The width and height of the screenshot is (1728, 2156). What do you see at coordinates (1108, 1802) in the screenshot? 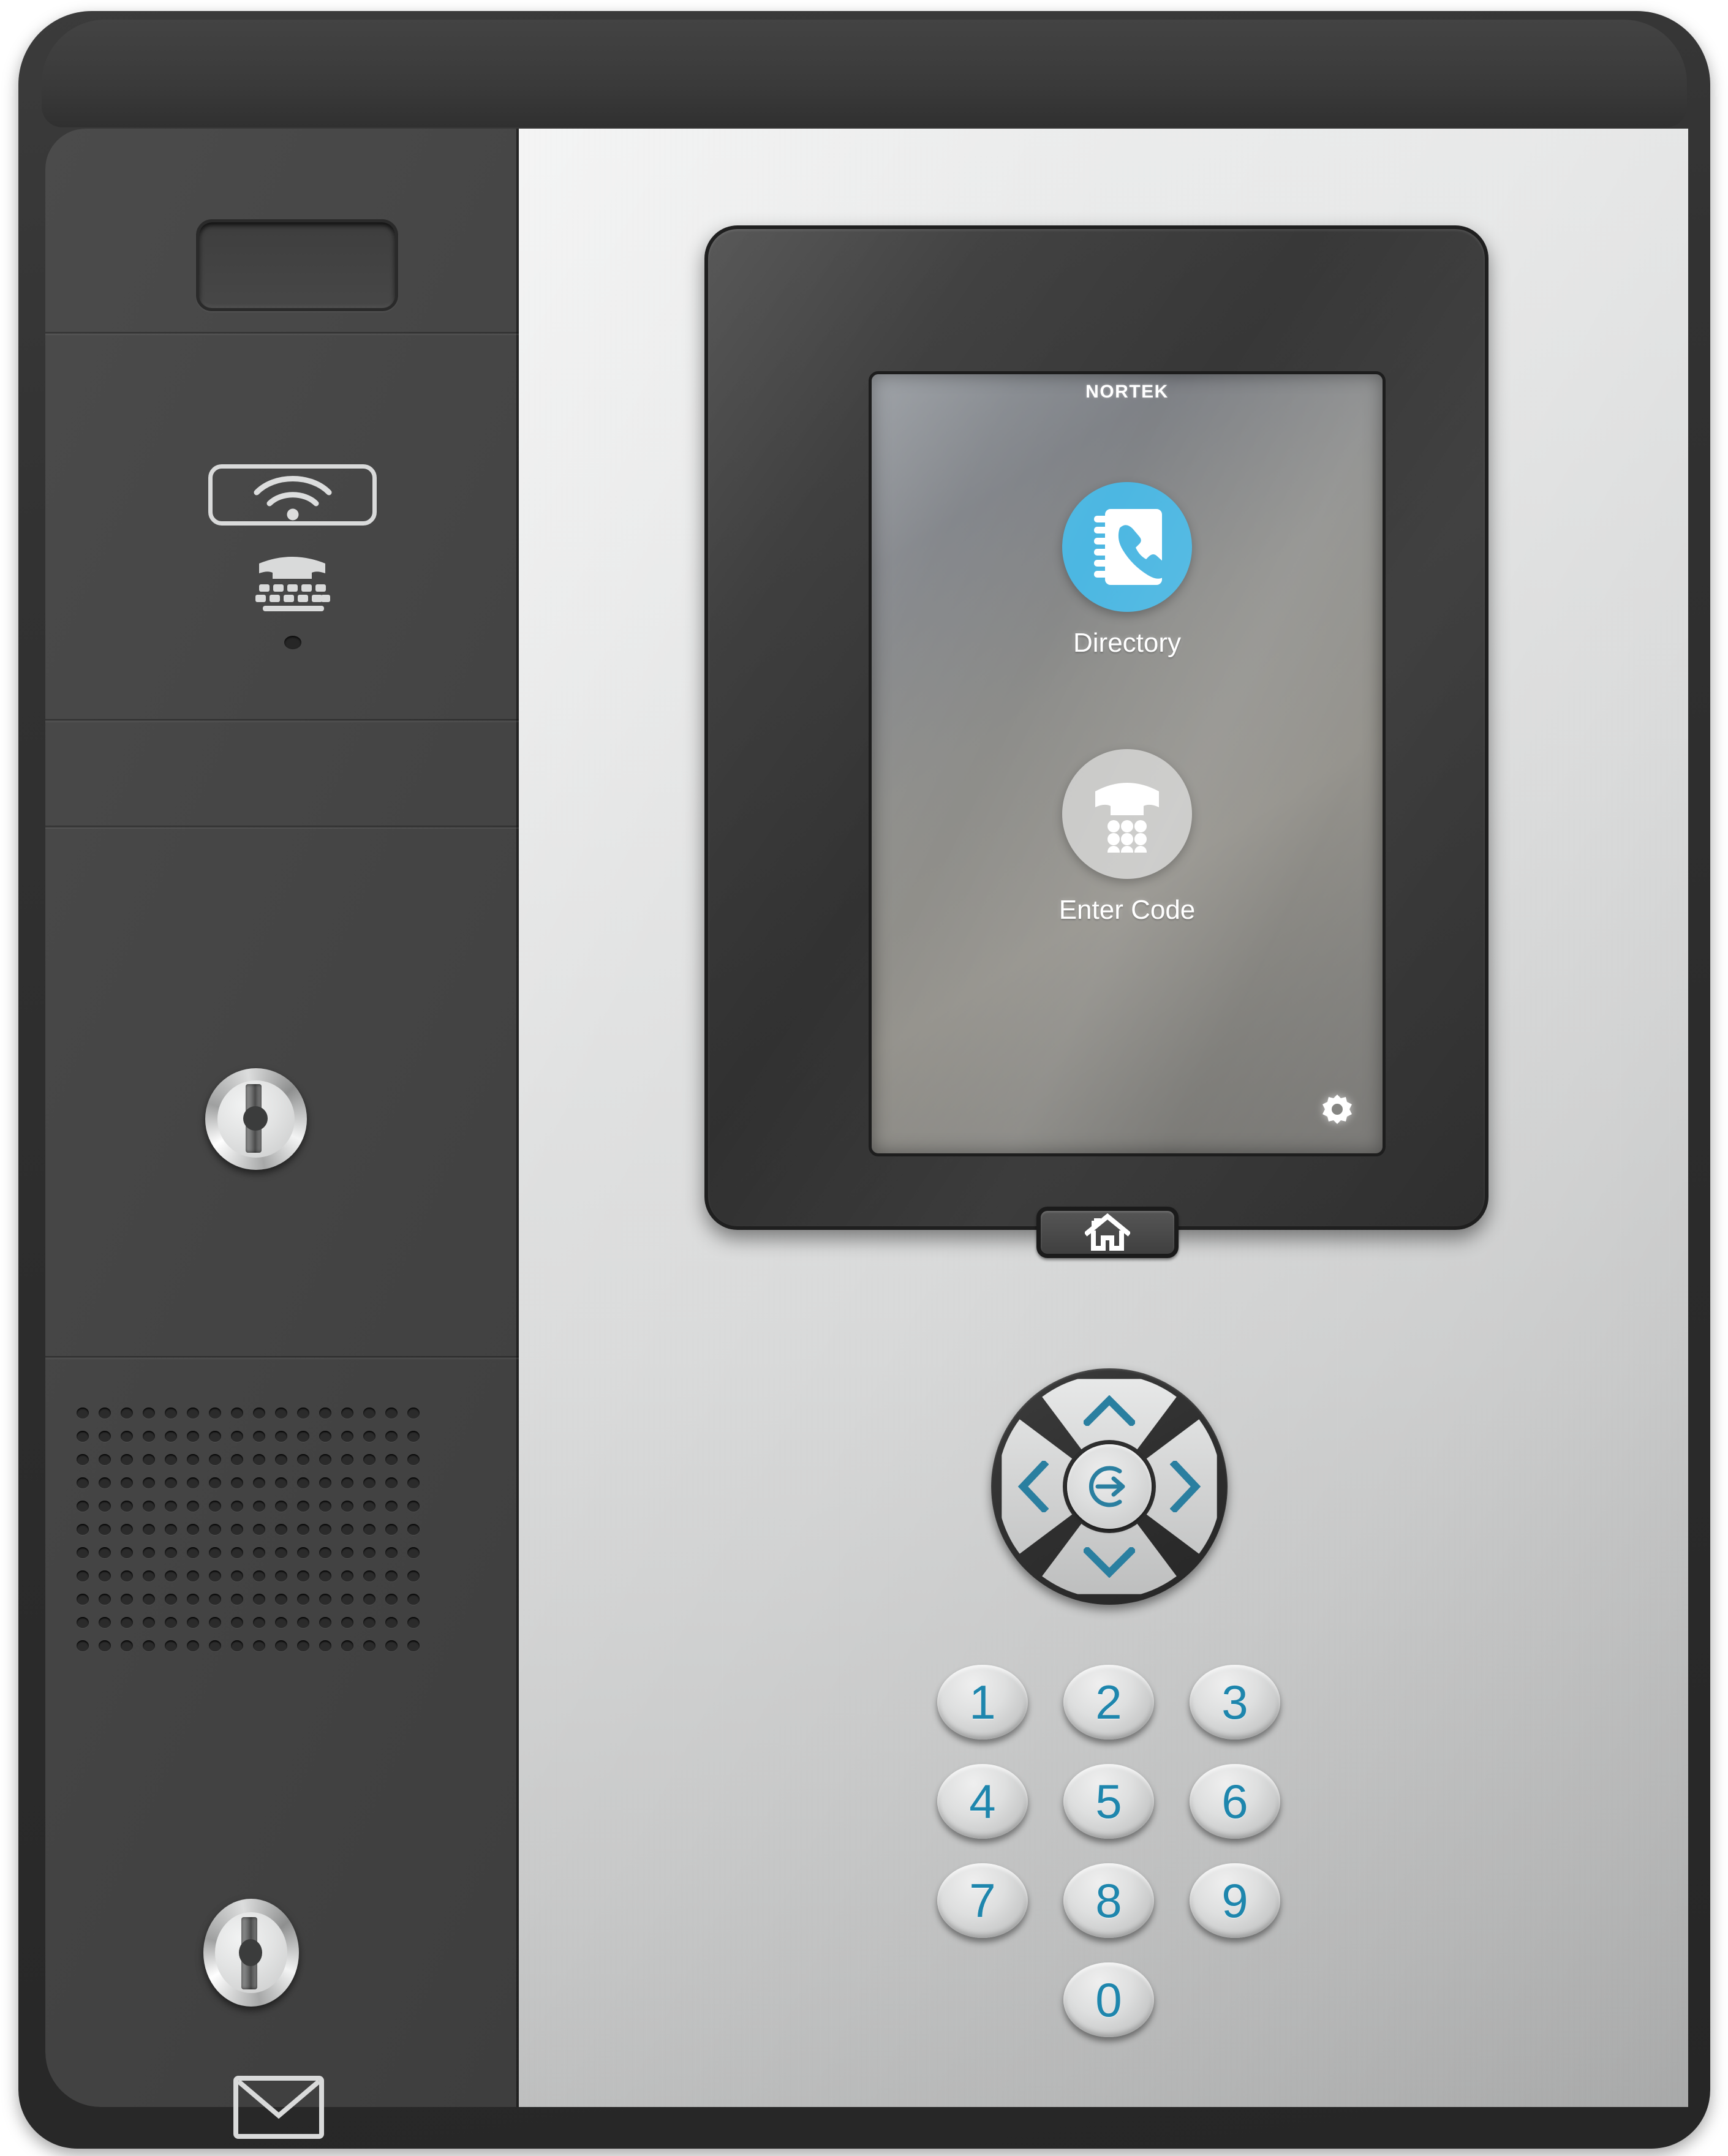
I see `key-5: 5` at bounding box center [1108, 1802].